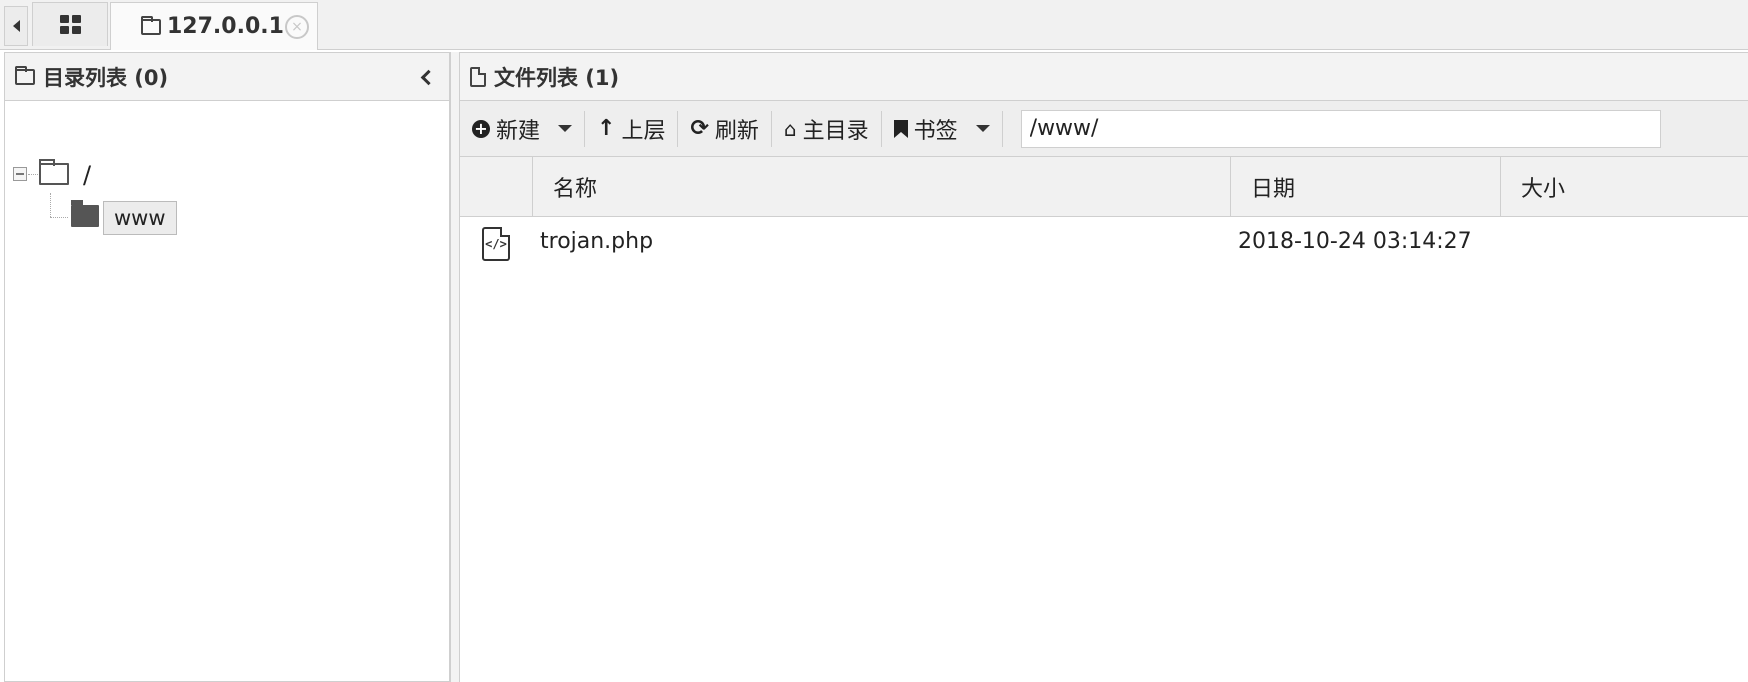 The height and width of the screenshot is (682, 1748). I want to click on bookmark-button: 书签, so click(942, 129).